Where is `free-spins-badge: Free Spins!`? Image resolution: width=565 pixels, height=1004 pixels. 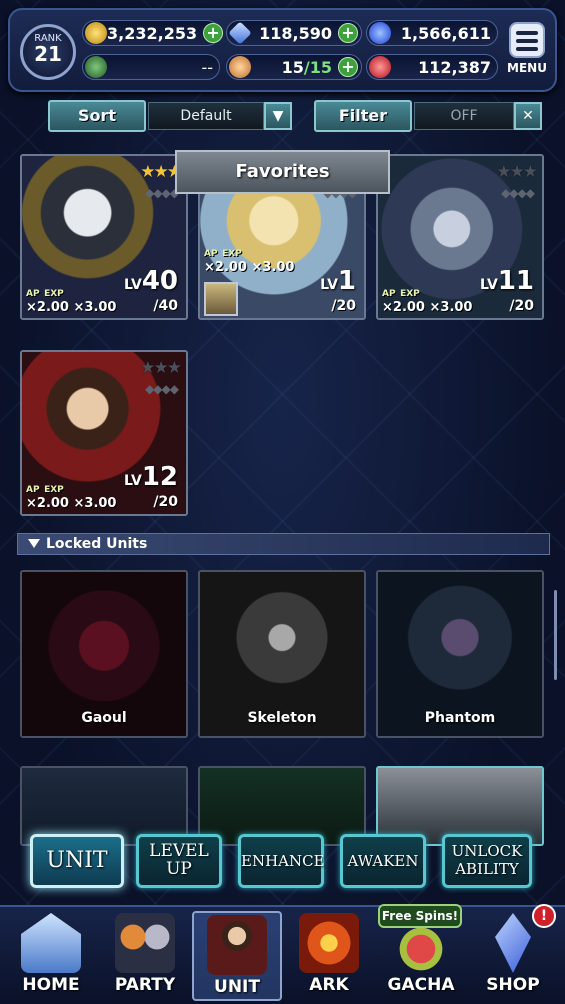
free-spins-badge: Free Spins! is located at coordinates (420, 916).